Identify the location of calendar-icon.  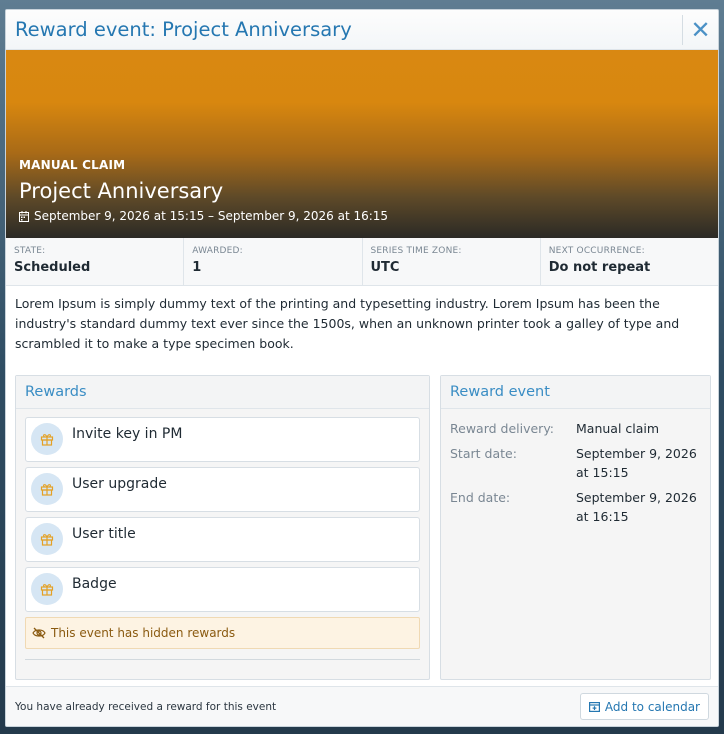
(24, 216).